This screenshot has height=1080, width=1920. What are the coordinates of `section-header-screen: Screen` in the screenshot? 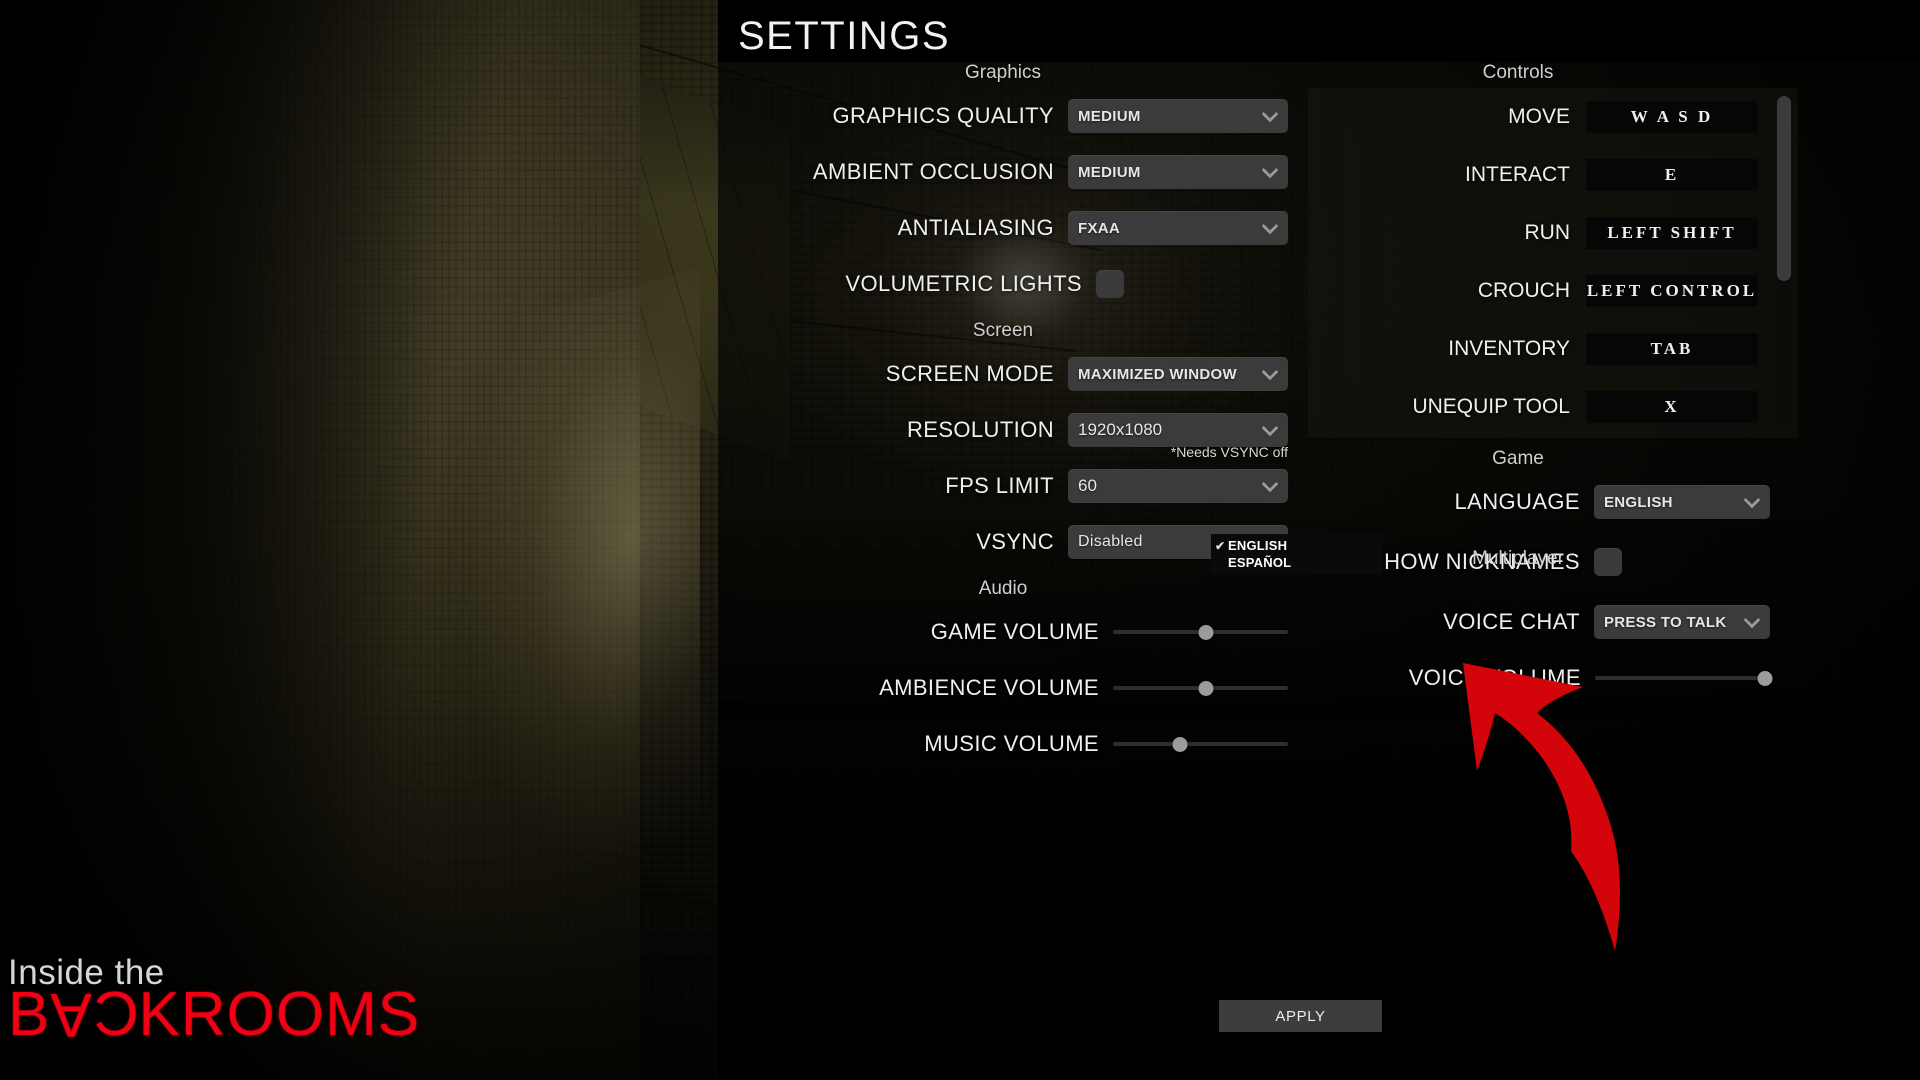 It's located at (1003, 330).